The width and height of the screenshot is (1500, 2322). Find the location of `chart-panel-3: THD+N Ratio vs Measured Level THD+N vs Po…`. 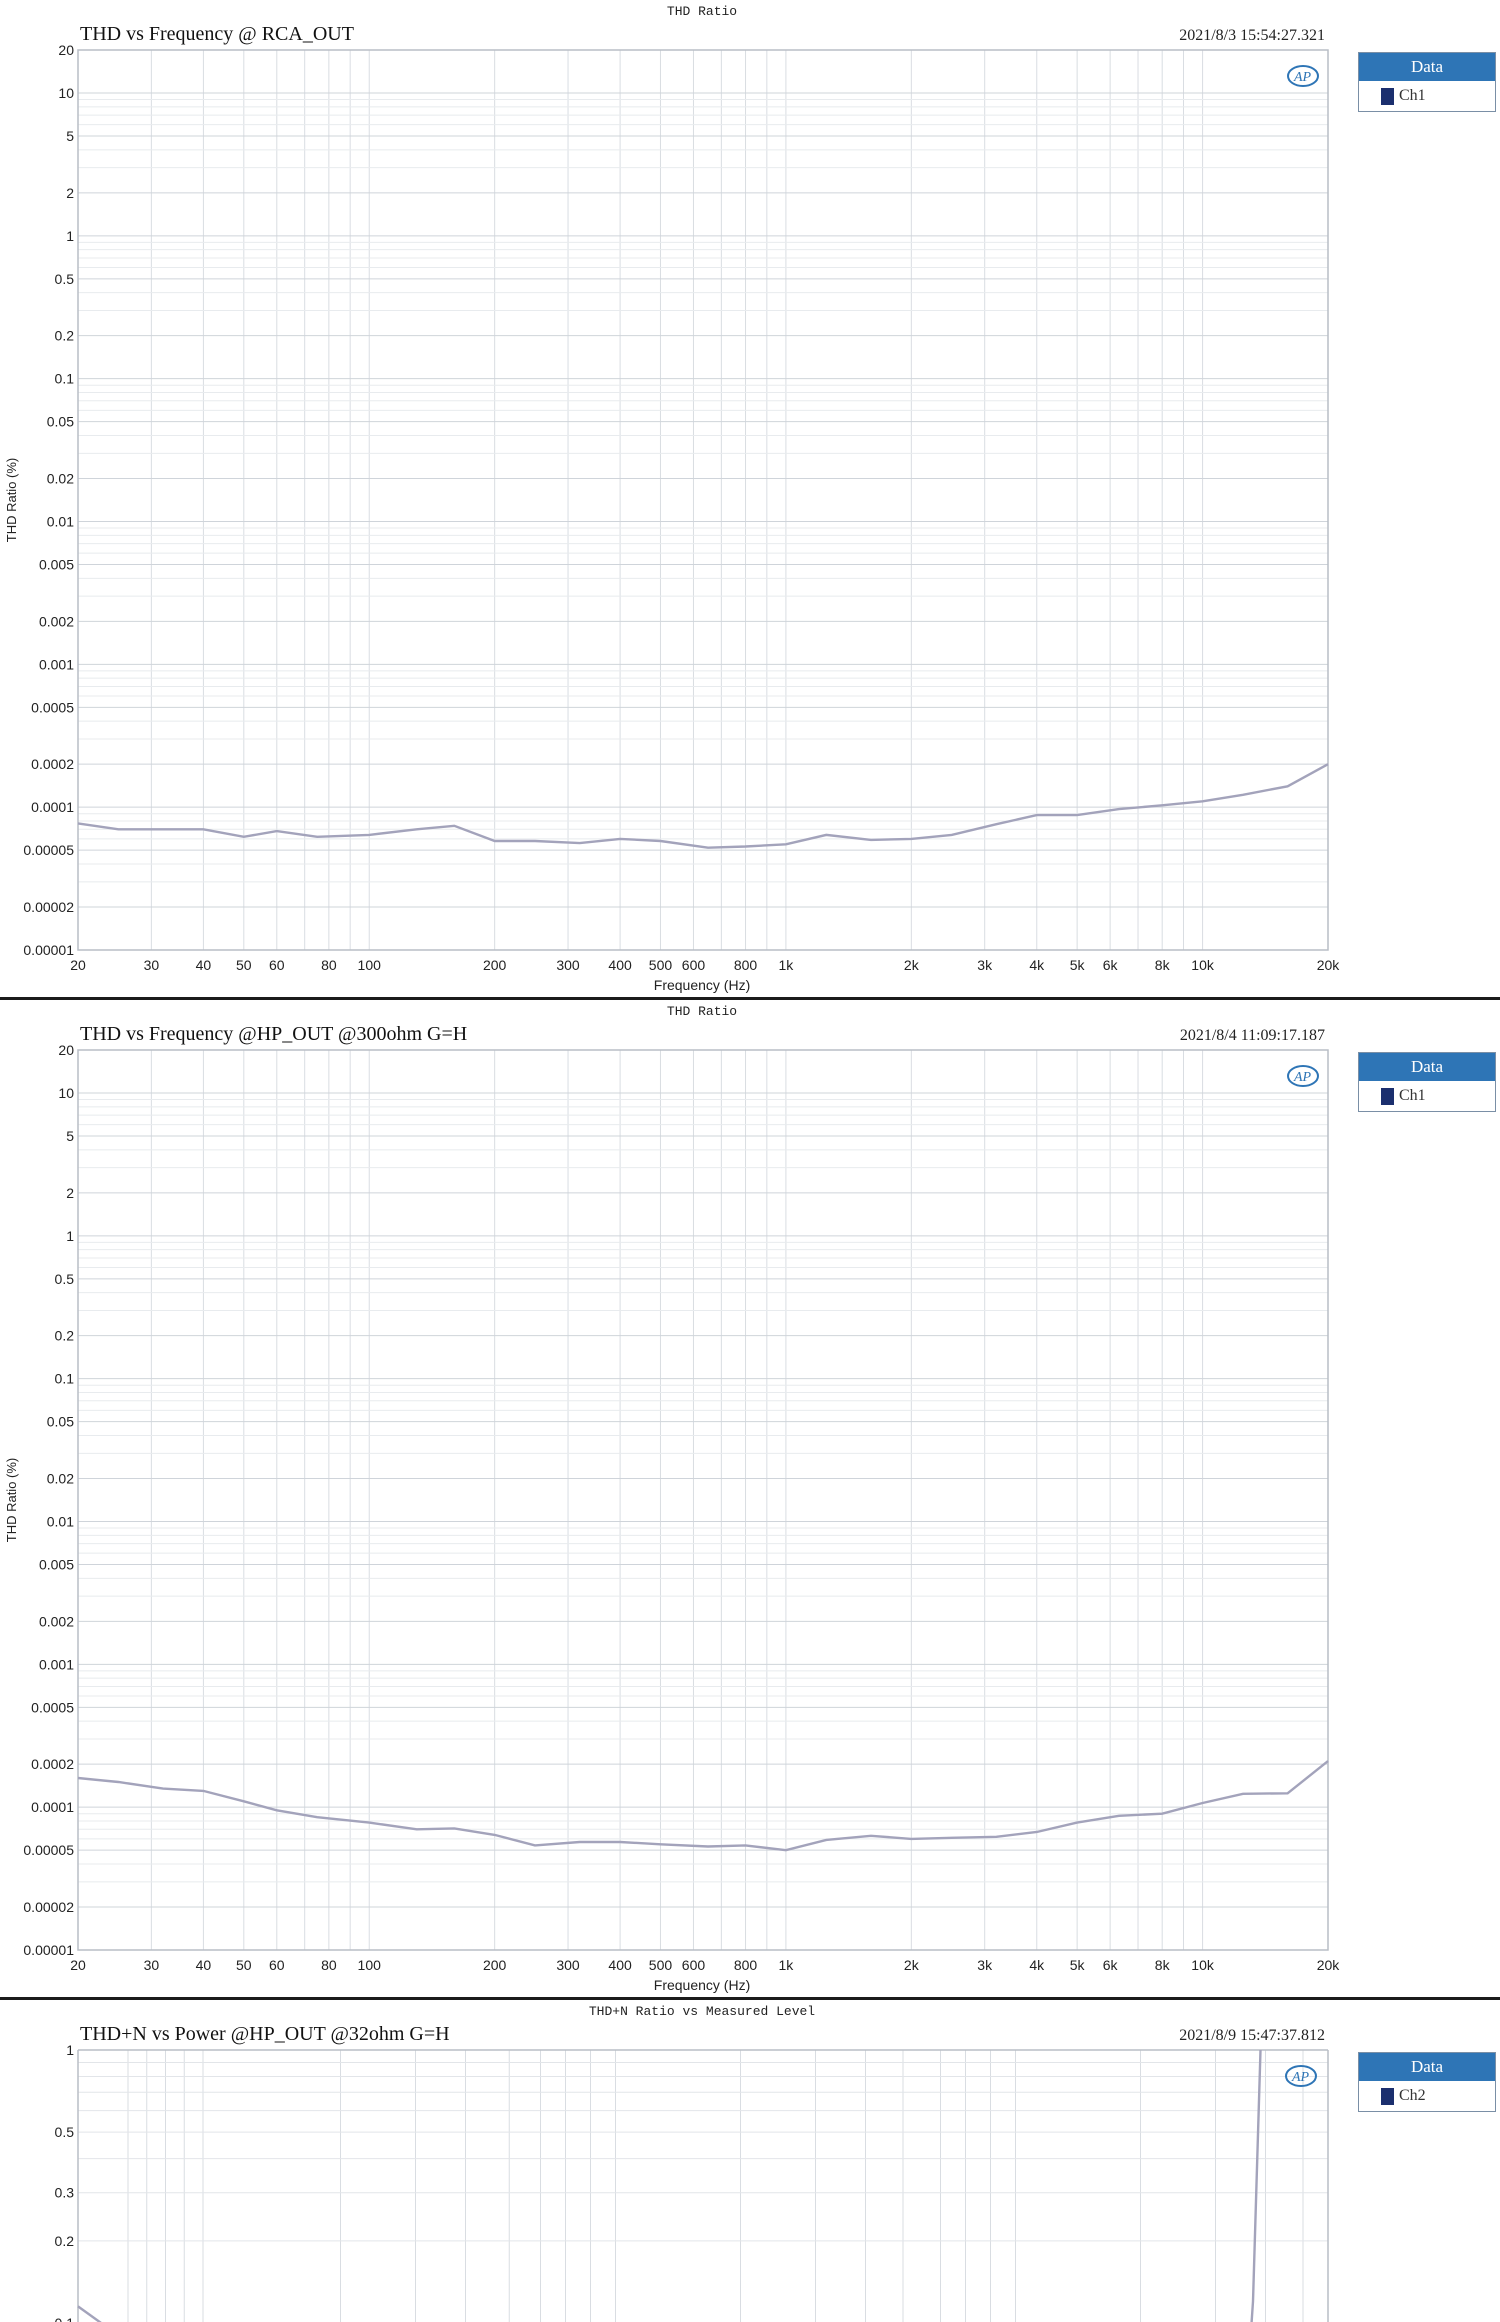

chart-panel-3: THD+N Ratio vs Measured Level THD+N vs Po… is located at coordinates (750, 2161).